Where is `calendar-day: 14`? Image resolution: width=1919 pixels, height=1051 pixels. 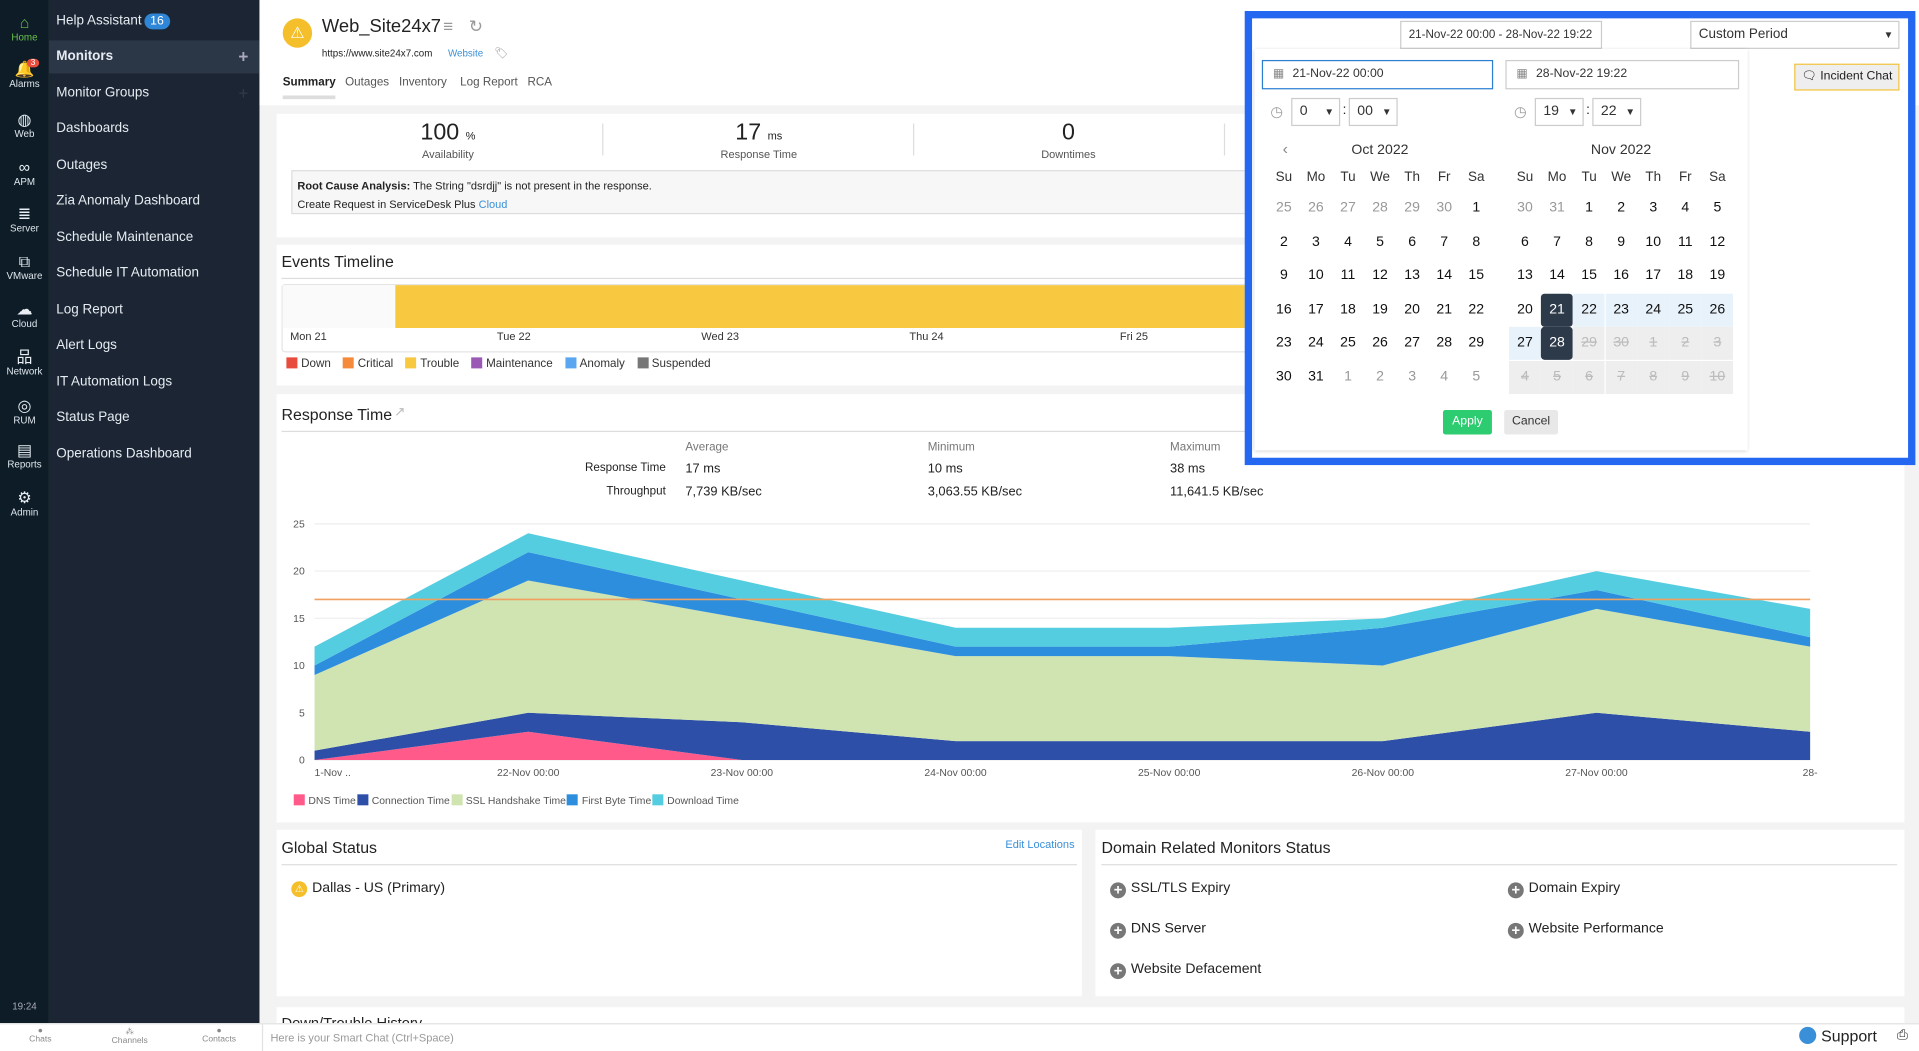 calendar-day: 14 is located at coordinates (1444, 275).